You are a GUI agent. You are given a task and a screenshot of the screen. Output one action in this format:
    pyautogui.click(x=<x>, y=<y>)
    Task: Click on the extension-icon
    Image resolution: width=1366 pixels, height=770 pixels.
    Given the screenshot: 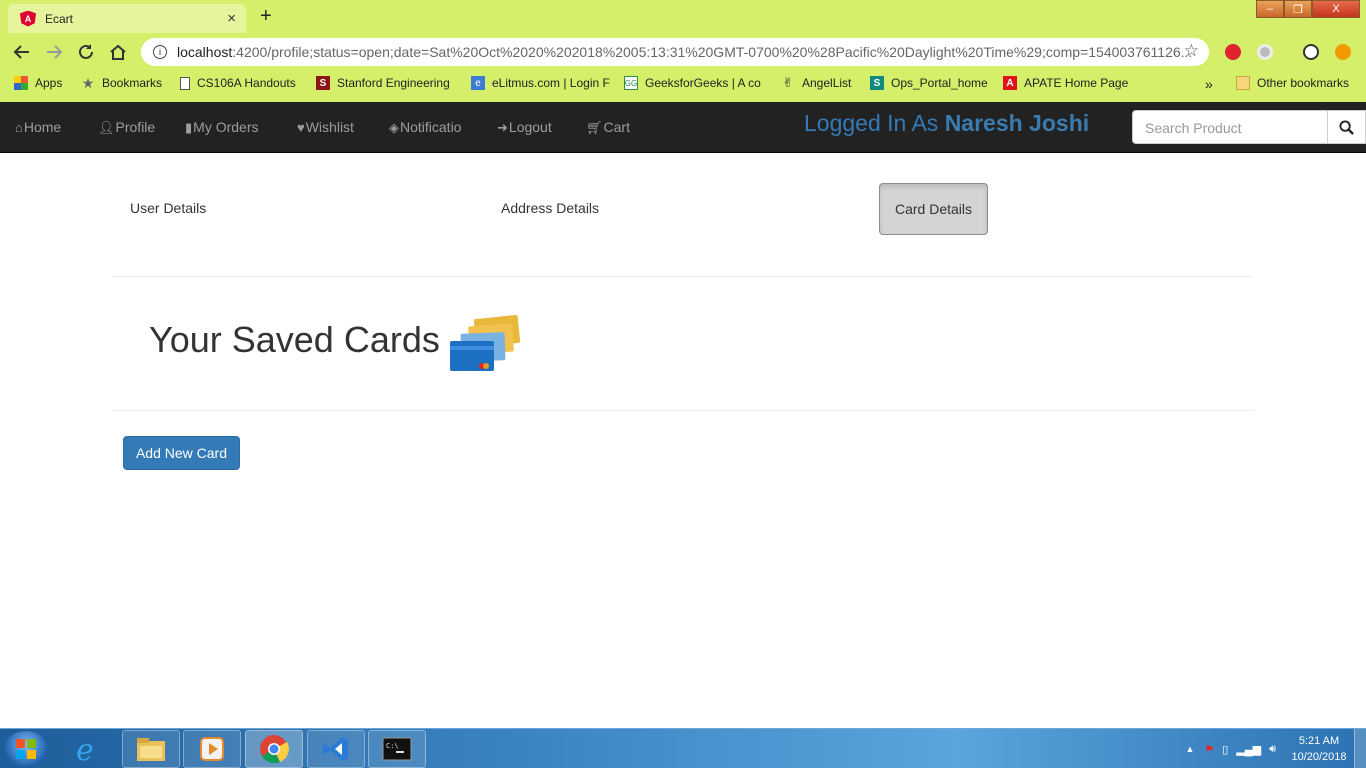 What is the action you would take?
    pyautogui.click(x=1265, y=52)
    